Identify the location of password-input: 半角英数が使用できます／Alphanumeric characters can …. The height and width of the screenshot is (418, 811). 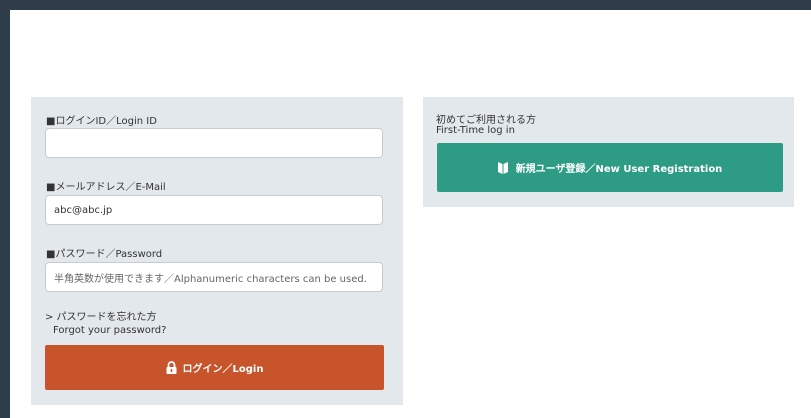
(214, 277).